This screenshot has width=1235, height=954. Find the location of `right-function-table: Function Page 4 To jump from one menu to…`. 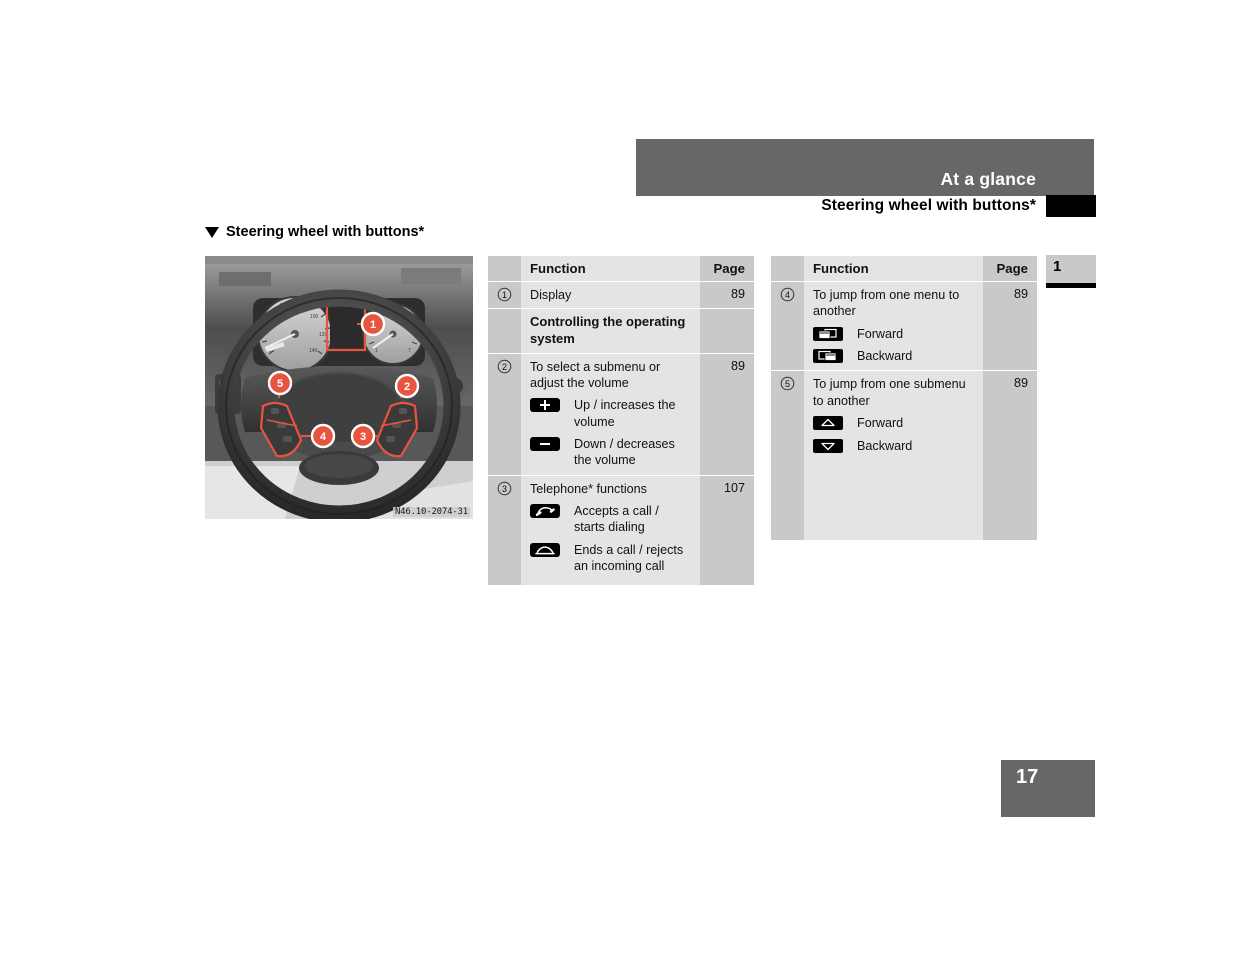

right-function-table: Function Page 4 To jump from one menu to… is located at coordinates (904, 398).